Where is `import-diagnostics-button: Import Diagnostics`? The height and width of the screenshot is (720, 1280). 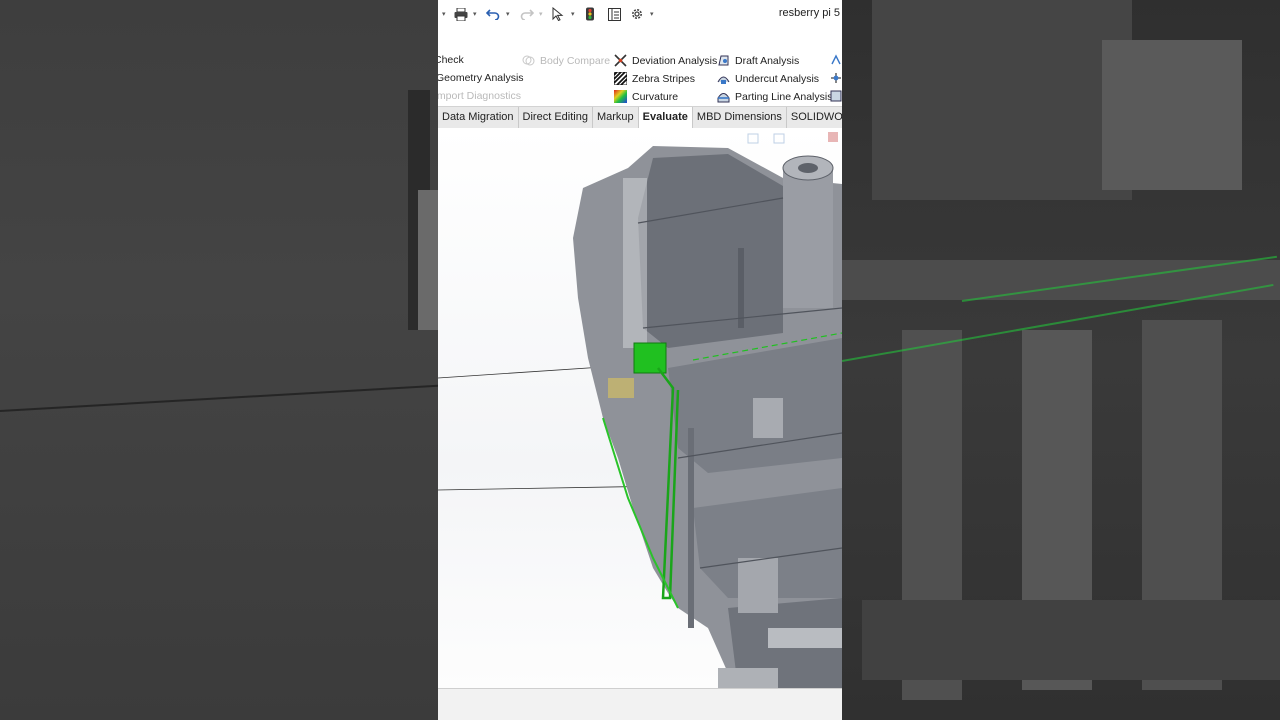 import-diagnostics-button: Import Diagnostics is located at coordinates (479, 96).